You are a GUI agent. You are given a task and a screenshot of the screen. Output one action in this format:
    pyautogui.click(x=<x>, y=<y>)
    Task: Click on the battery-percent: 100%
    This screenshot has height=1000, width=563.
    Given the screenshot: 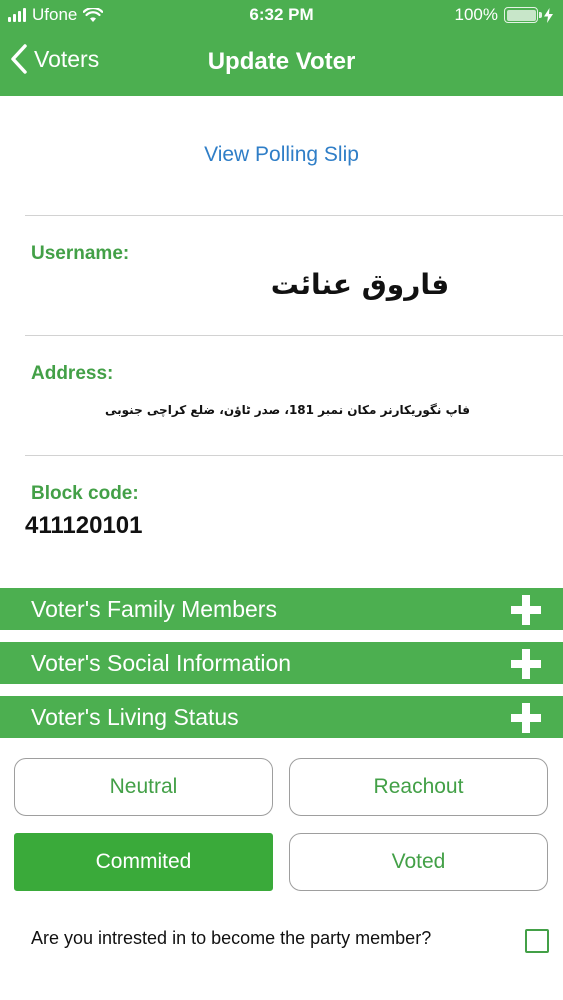 What is the action you would take?
    pyautogui.click(x=476, y=14)
    